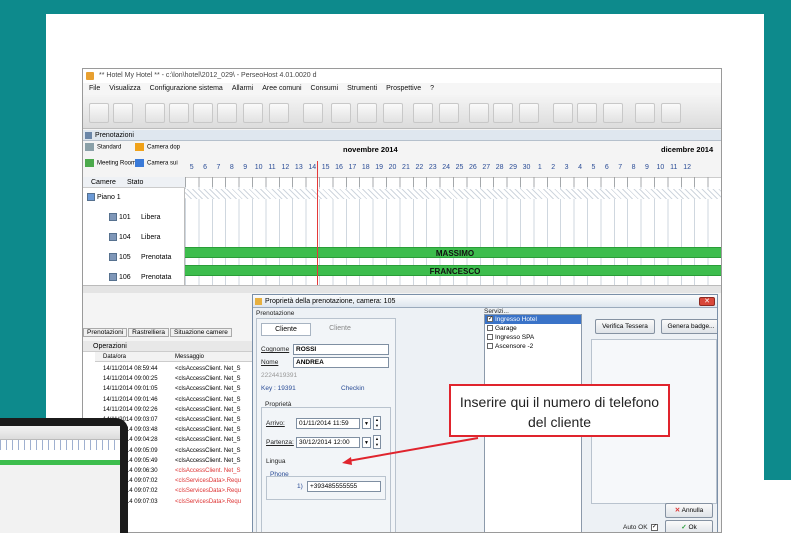  I want to click on legend-item: Standard, so click(103, 147).